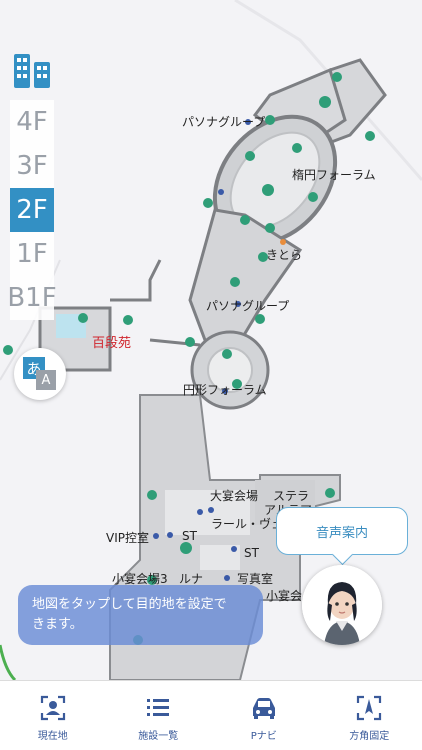 The width and height of the screenshot is (422, 750). Describe the element at coordinates (32, 70) in the screenshot. I see `building-icon` at that location.